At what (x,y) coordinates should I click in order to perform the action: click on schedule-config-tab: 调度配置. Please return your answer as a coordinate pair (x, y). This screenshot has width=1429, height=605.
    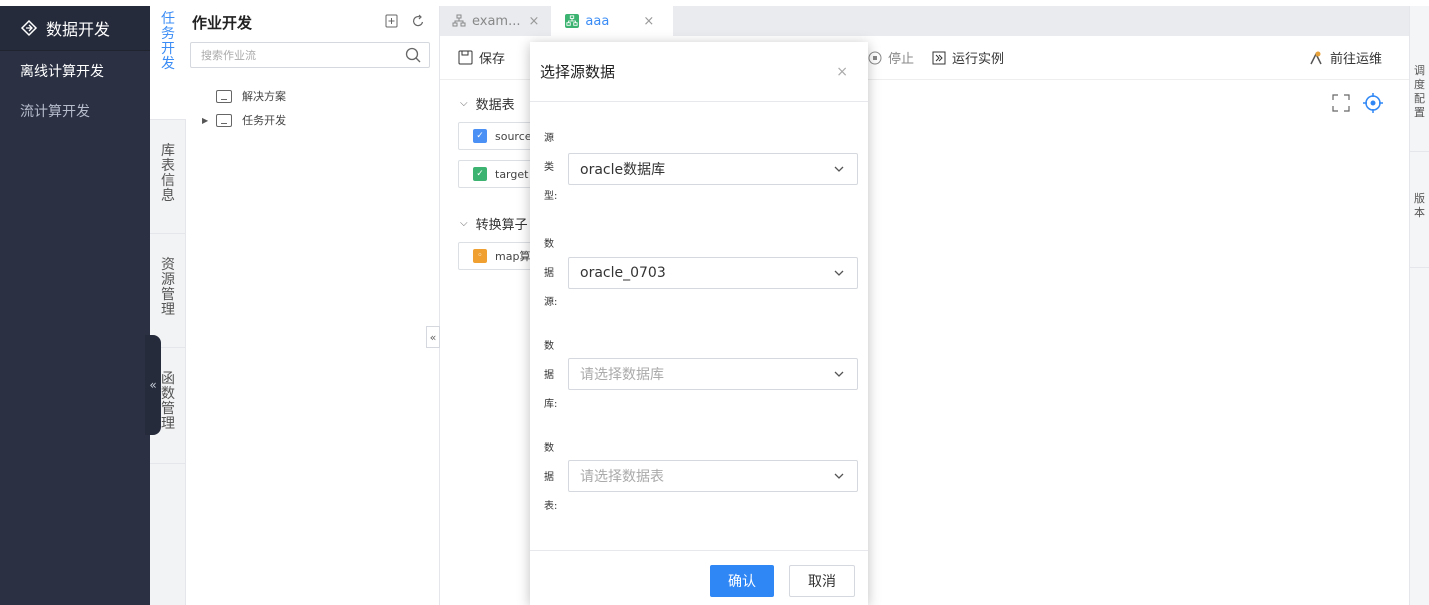
    Looking at the image, I should click on (1419, 79).